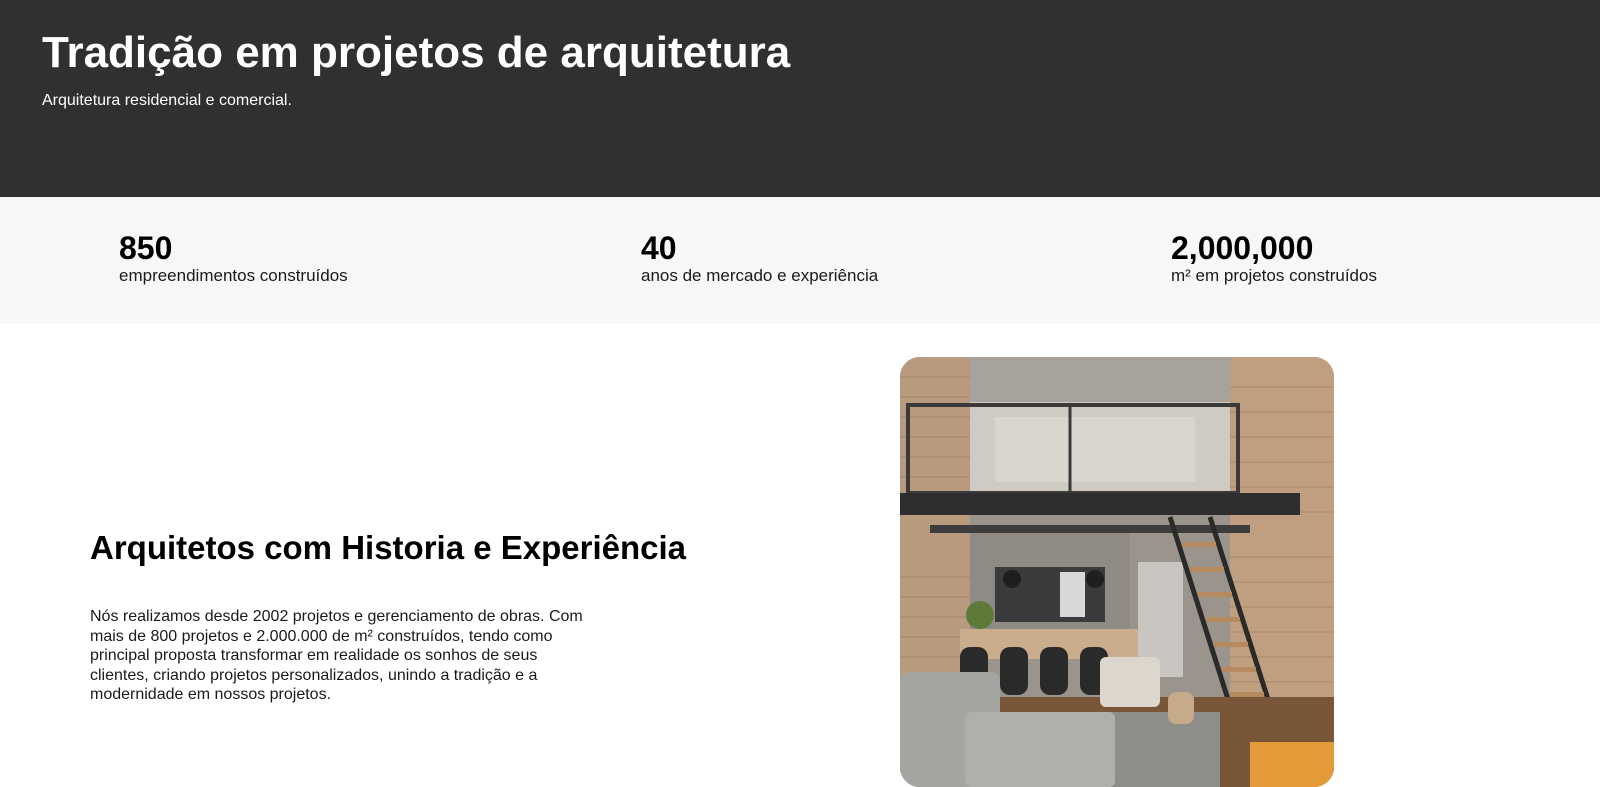 This screenshot has height=787, width=1600. I want to click on hero-title: Tradição em projetos de arquitetura, so click(416, 52).